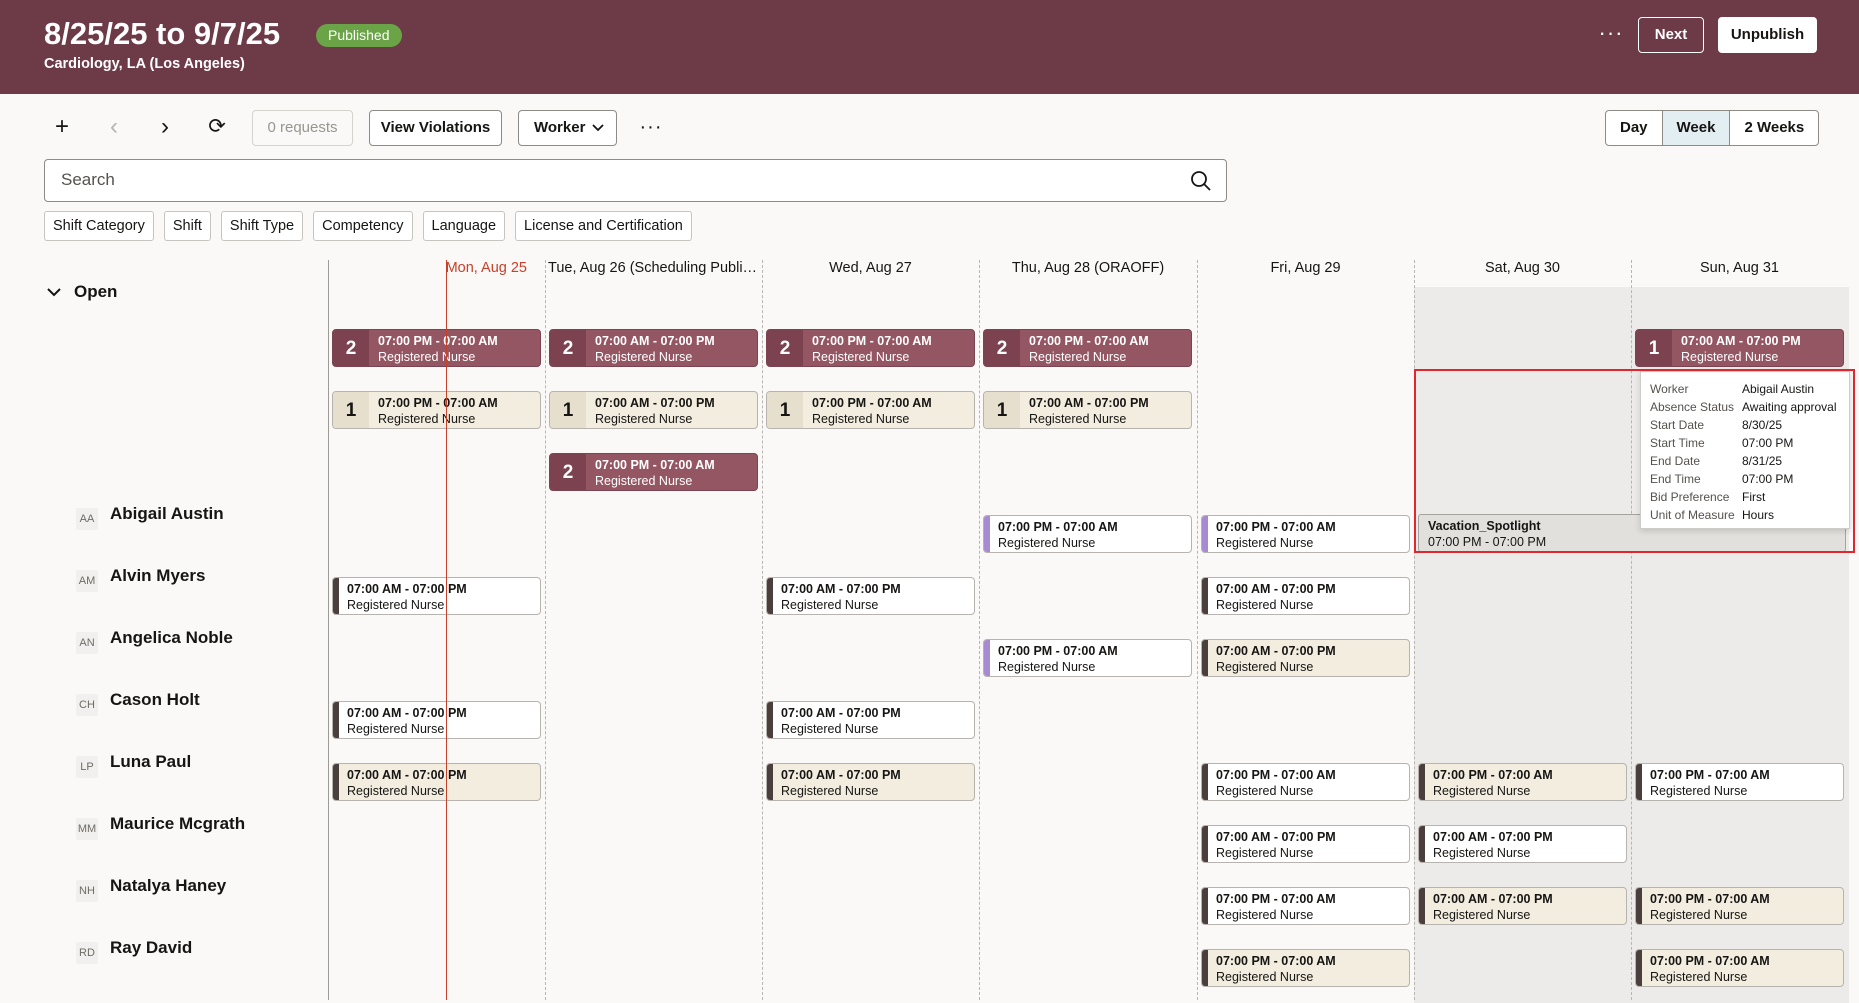 This screenshot has width=1859, height=1003. What do you see at coordinates (262, 226) in the screenshot?
I see `filter-shift-type: Shift Type` at bounding box center [262, 226].